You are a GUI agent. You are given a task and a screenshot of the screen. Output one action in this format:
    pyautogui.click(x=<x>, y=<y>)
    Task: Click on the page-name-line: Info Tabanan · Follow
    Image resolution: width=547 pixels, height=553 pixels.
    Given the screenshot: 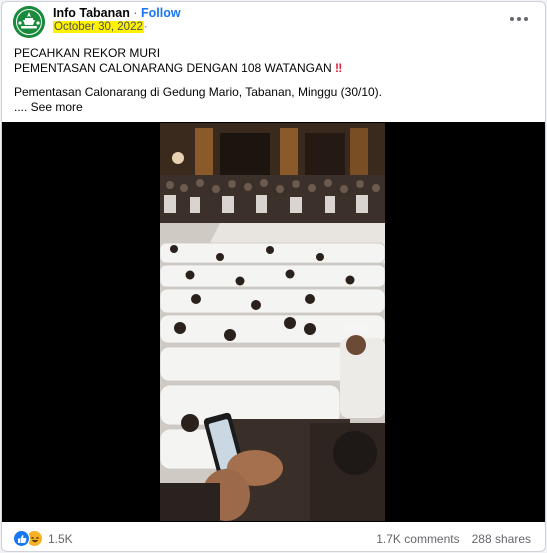 What is the action you would take?
    pyautogui.click(x=117, y=13)
    